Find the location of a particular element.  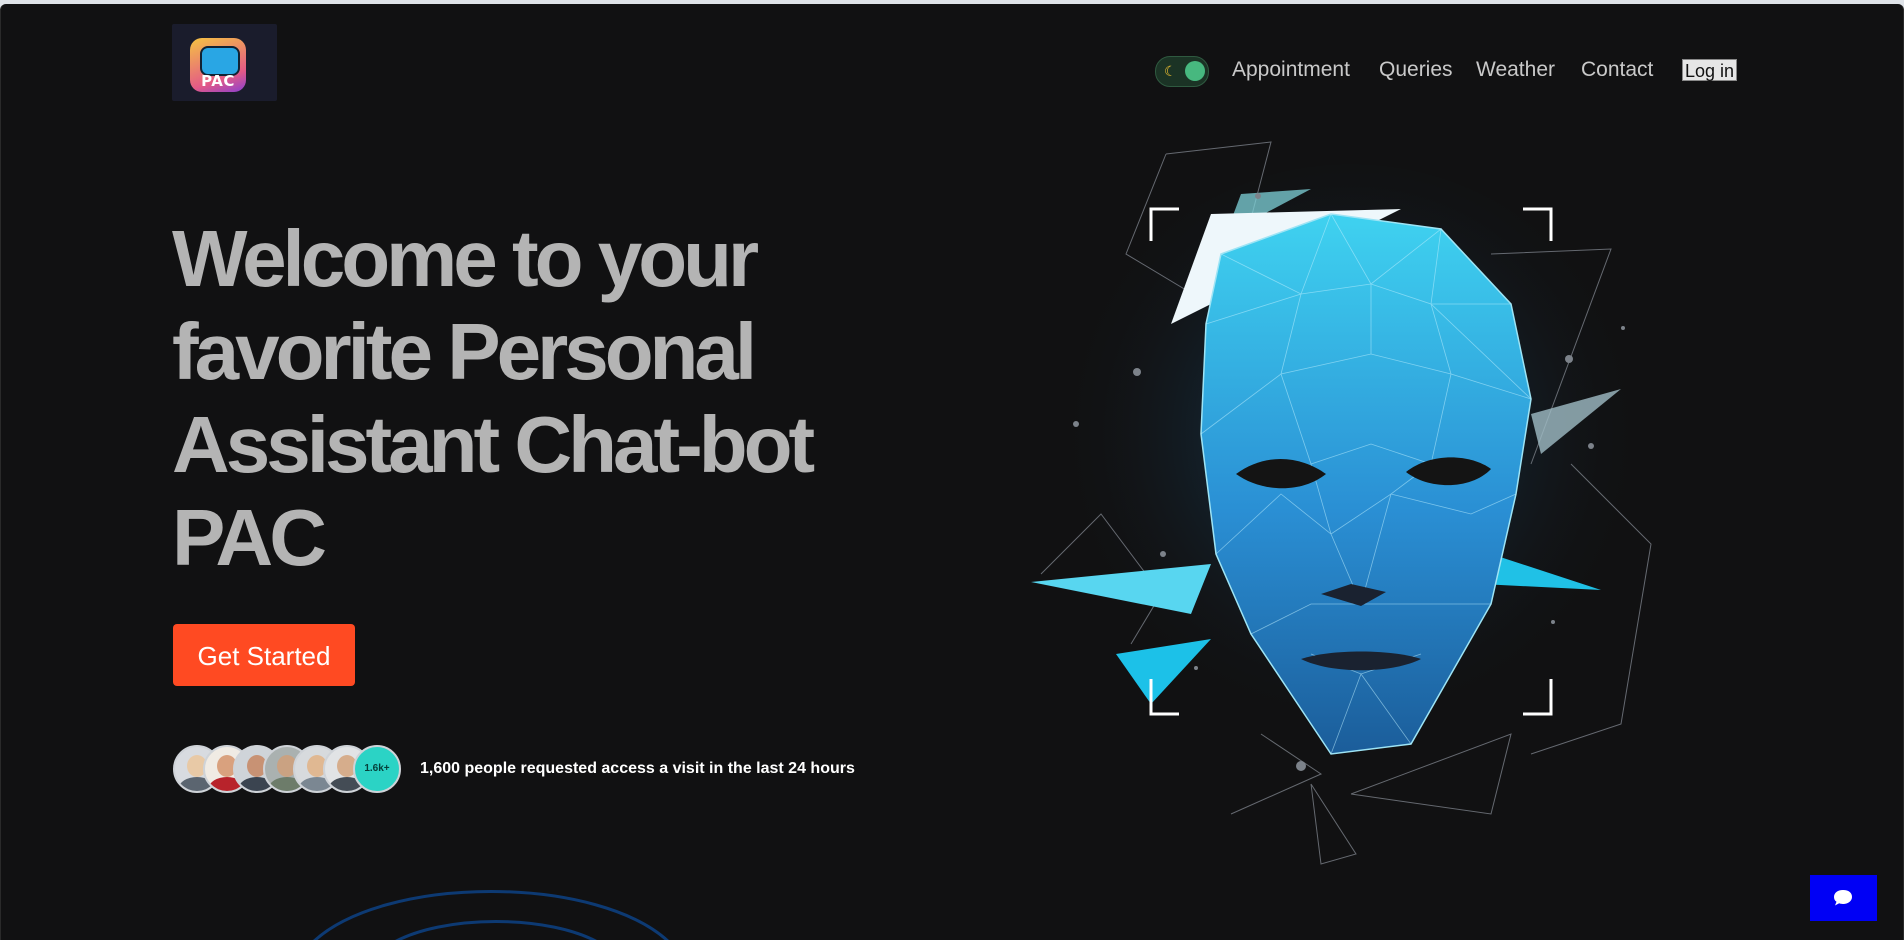

avatar-count-badge: 1.6k+ is located at coordinates (377, 769).